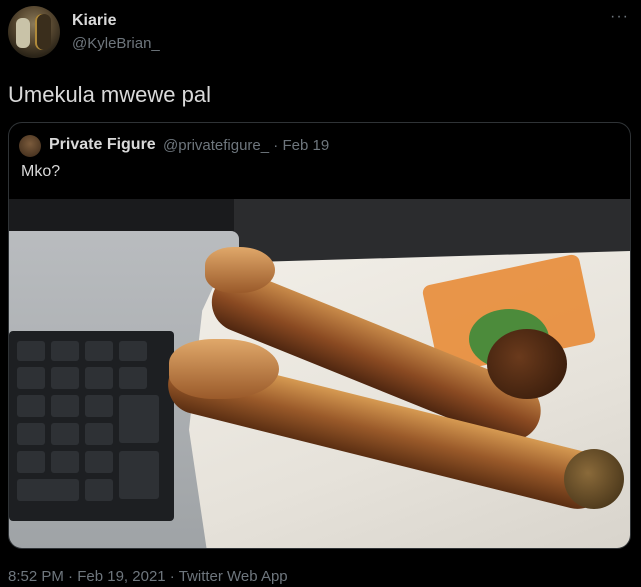 The image size is (641, 587). Describe the element at coordinates (34, 32) in the screenshot. I see `avatar` at that location.